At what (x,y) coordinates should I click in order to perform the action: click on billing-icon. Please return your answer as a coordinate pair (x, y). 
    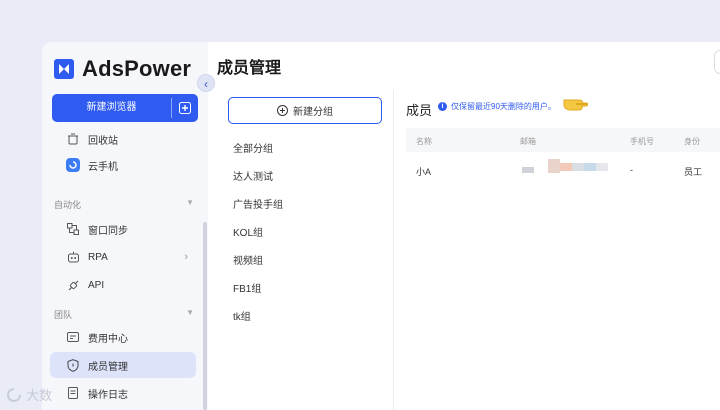
    Looking at the image, I should click on (73, 337).